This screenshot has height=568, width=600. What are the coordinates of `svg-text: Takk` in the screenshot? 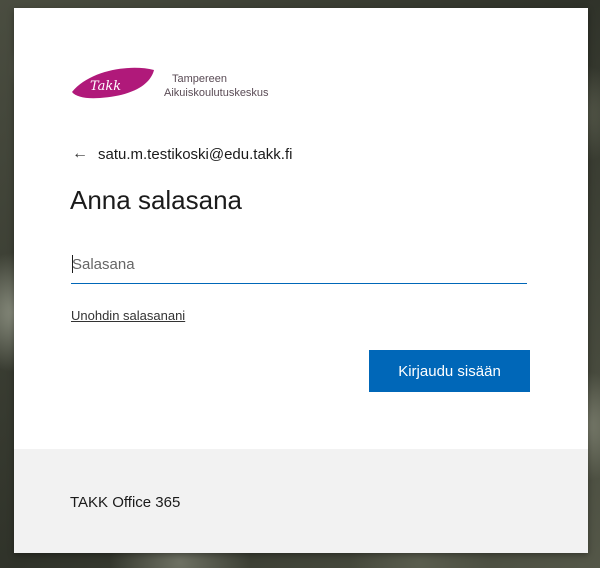 It's located at (105, 86).